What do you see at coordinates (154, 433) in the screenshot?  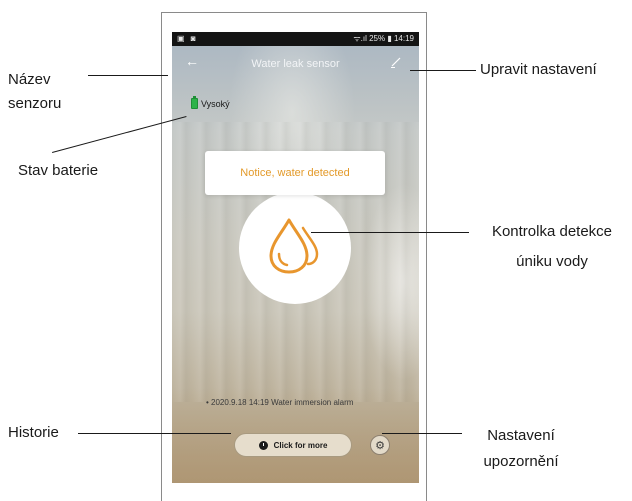 I see `leader-history` at bounding box center [154, 433].